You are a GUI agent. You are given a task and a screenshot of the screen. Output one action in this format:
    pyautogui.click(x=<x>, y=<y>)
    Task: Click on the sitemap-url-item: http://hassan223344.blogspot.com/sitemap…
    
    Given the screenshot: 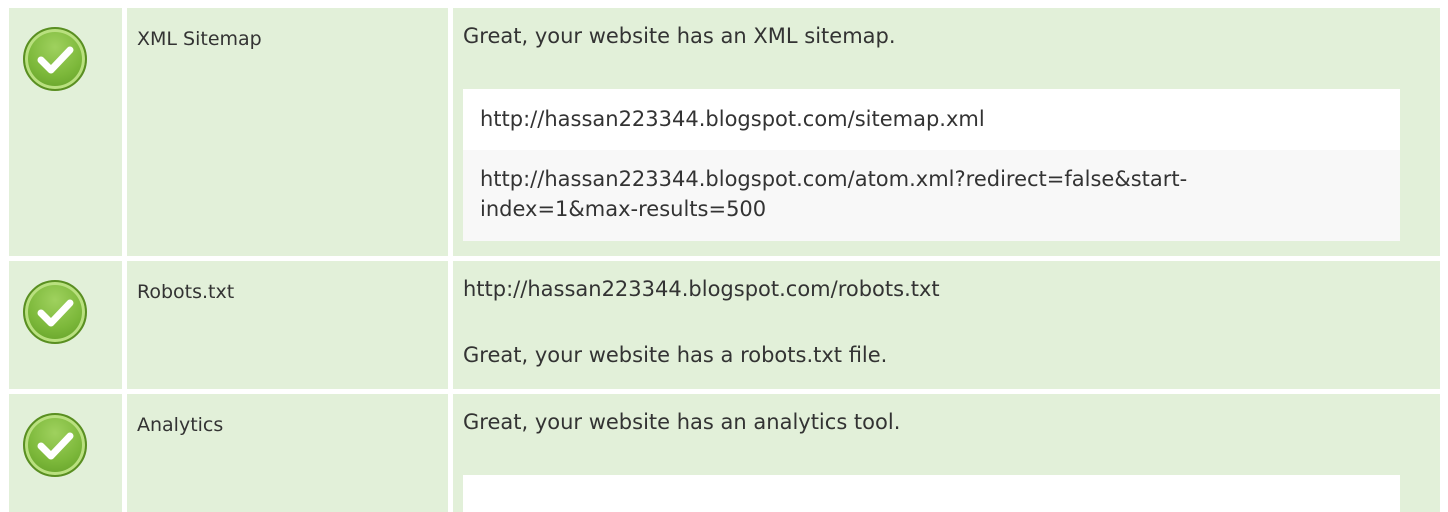 What is the action you would take?
    pyautogui.click(x=931, y=119)
    